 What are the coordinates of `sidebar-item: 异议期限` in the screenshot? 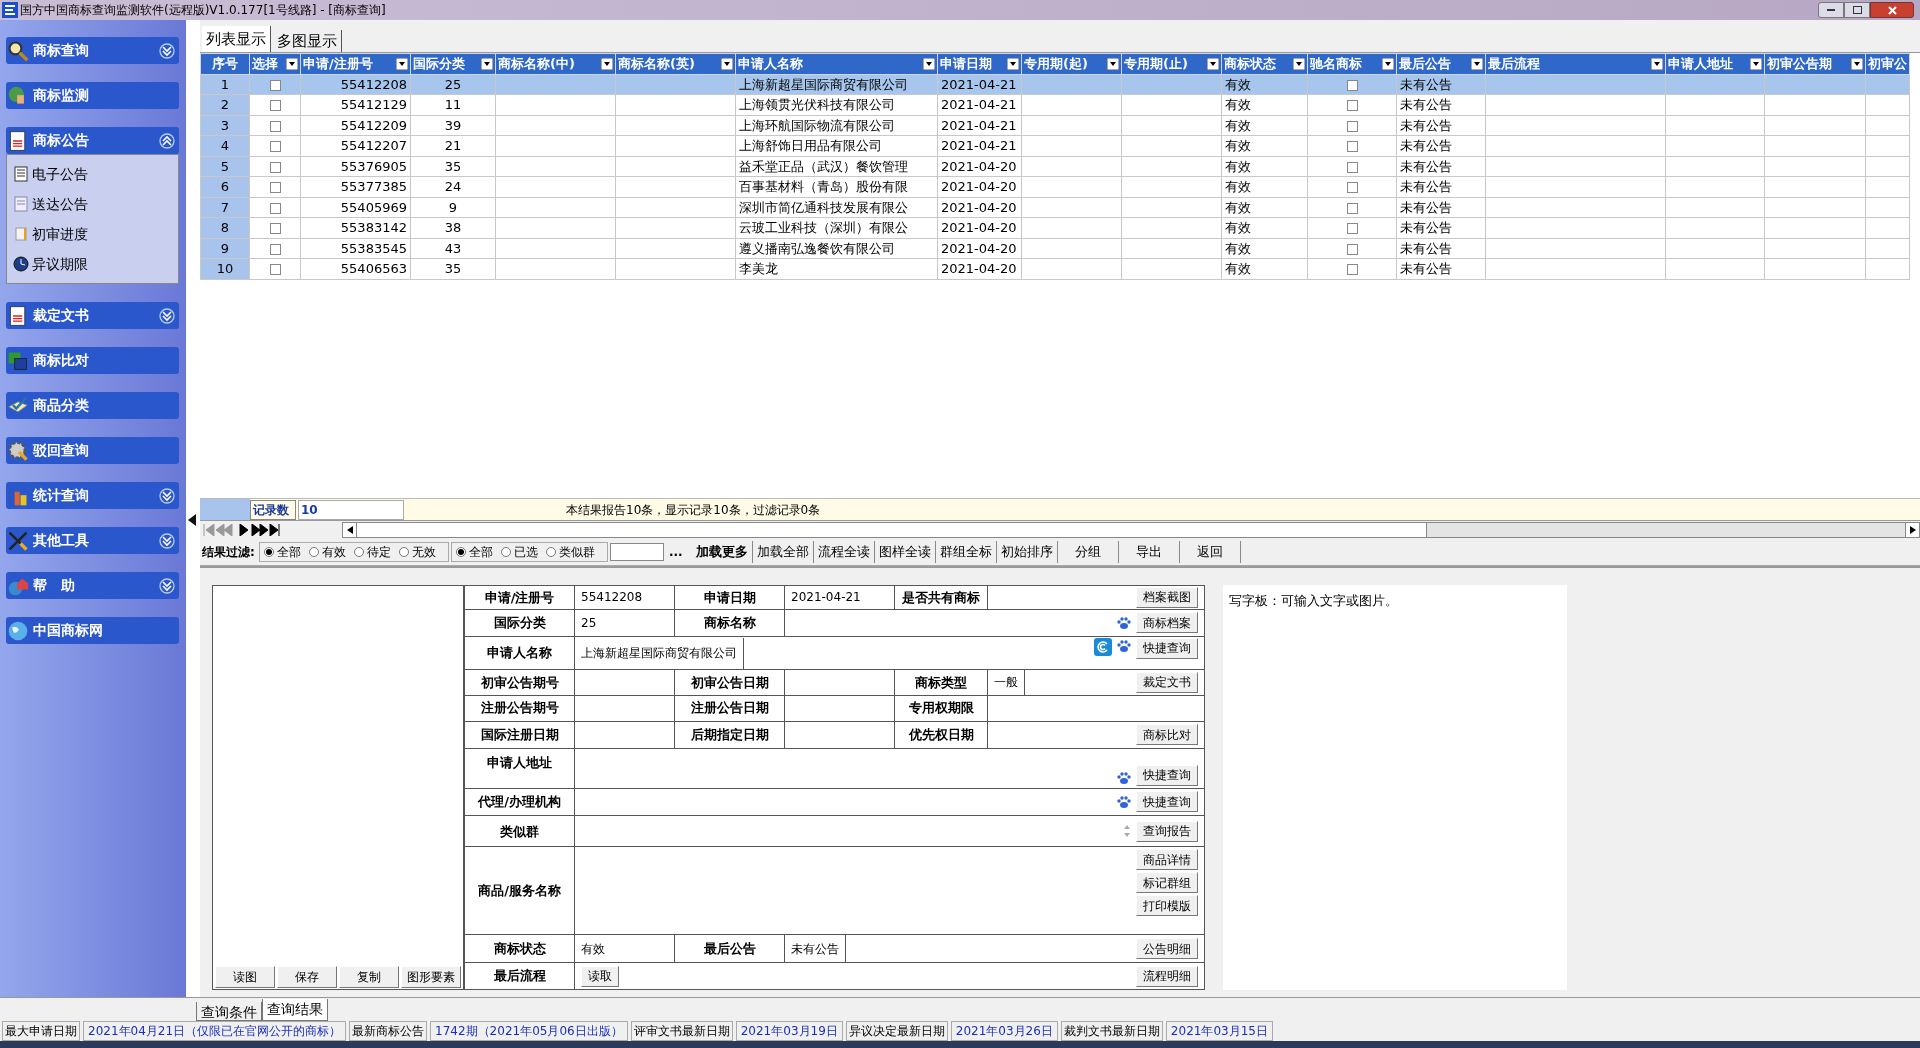 It's located at (92, 264).